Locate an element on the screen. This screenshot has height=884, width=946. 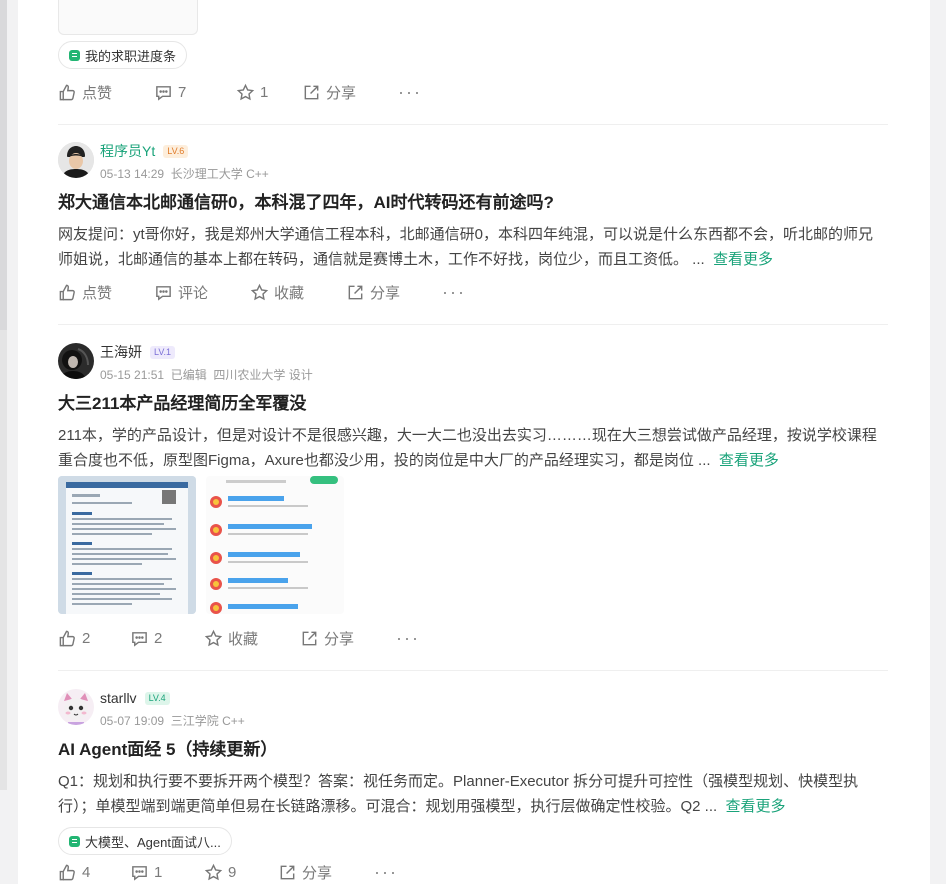
comment-count: 1 is located at coordinates (158, 872).